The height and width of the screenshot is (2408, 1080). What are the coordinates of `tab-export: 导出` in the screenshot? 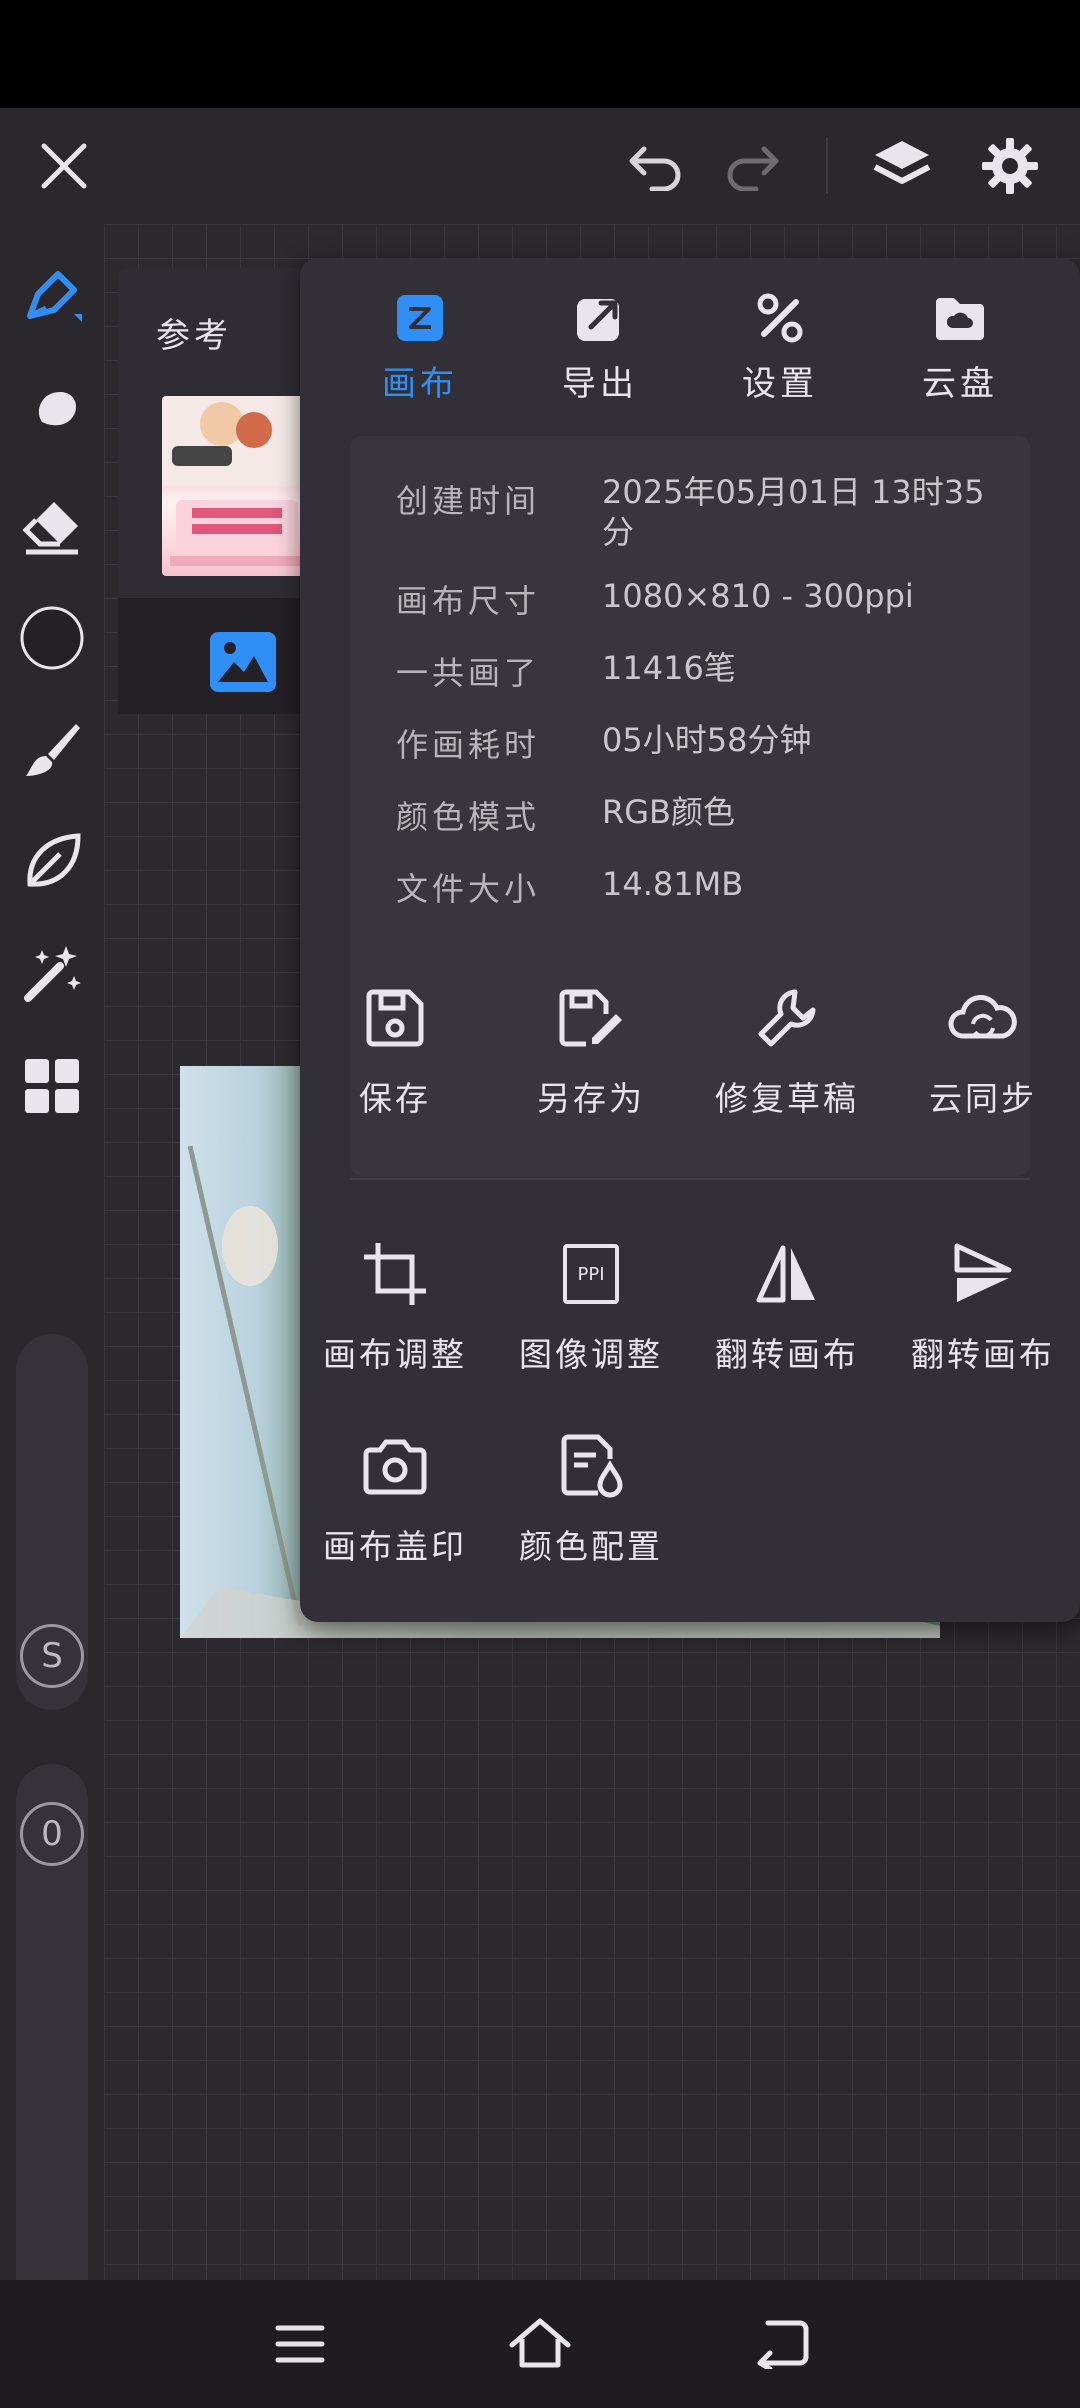 It's located at (600, 346).